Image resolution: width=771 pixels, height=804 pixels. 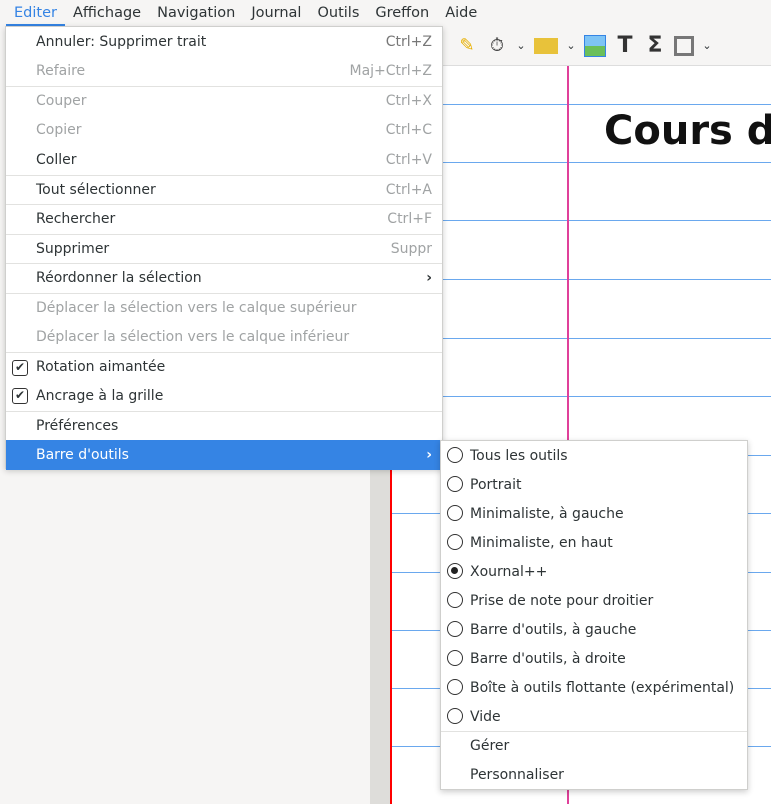 I want to click on label: Réordonner la sélection, so click(x=119, y=278).